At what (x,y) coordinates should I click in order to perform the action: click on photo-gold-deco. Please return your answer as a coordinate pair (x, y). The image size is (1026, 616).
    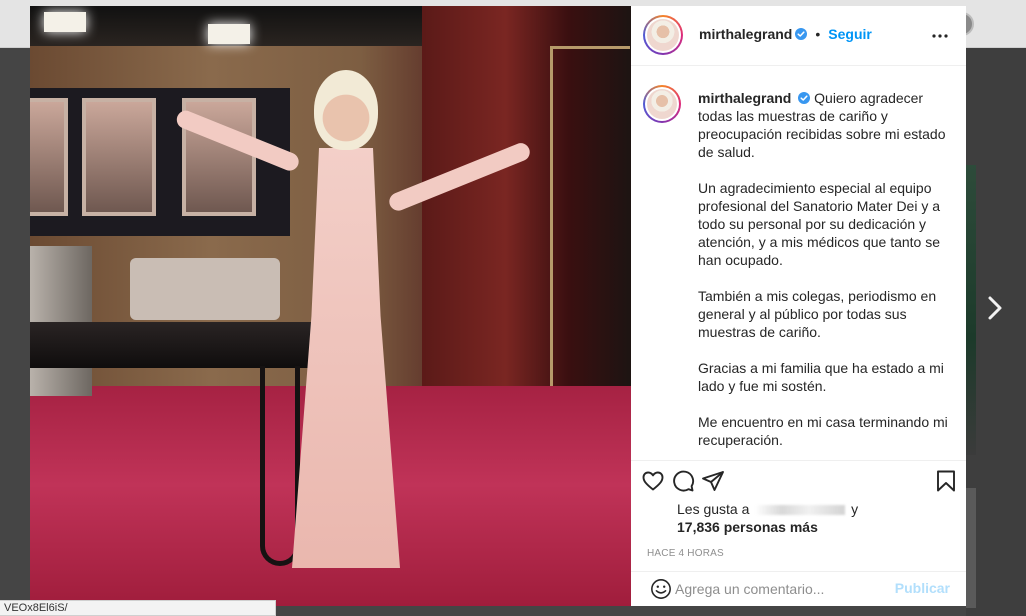
    Looking at the image, I should click on (590, 216).